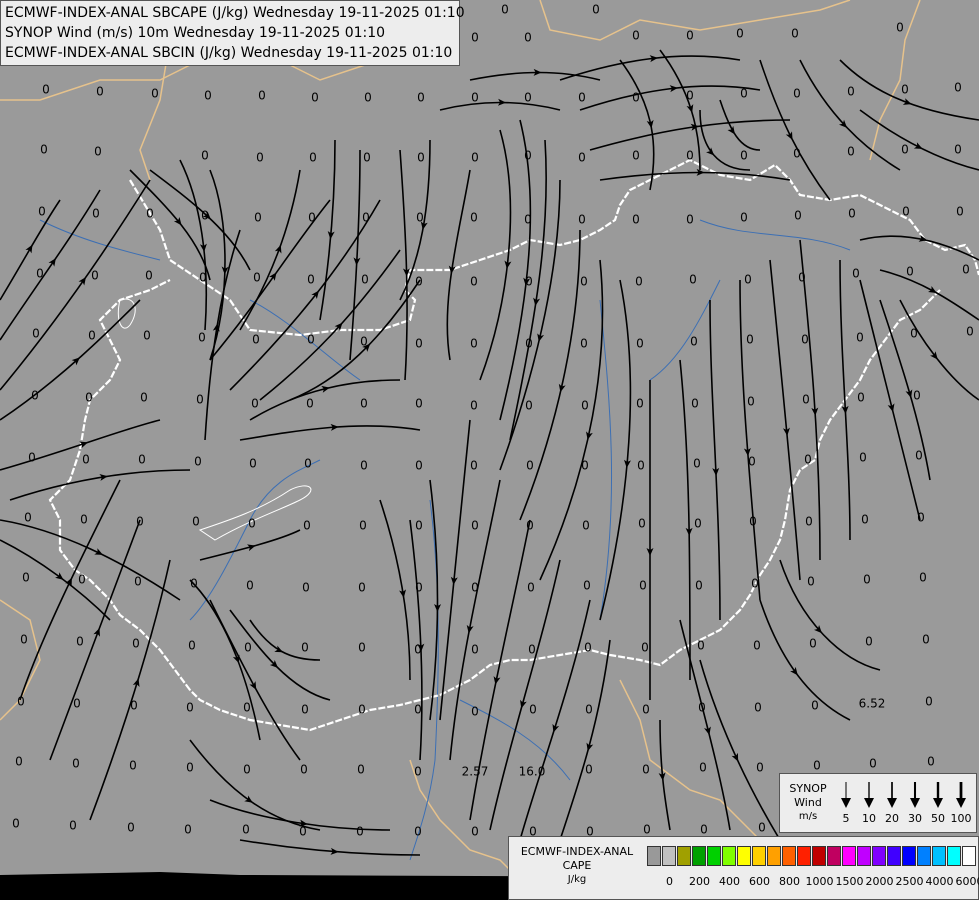 The width and height of the screenshot is (979, 900). What do you see at coordinates (909, 881) in the screenshot?
I see `cape-scale-tick: 2500` at bounding box center [909, 881].